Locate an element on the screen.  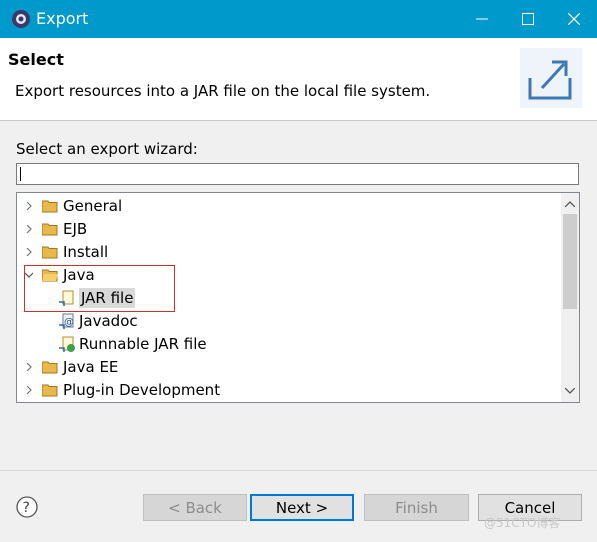
maximize-button is located at coordinates (528, 19).